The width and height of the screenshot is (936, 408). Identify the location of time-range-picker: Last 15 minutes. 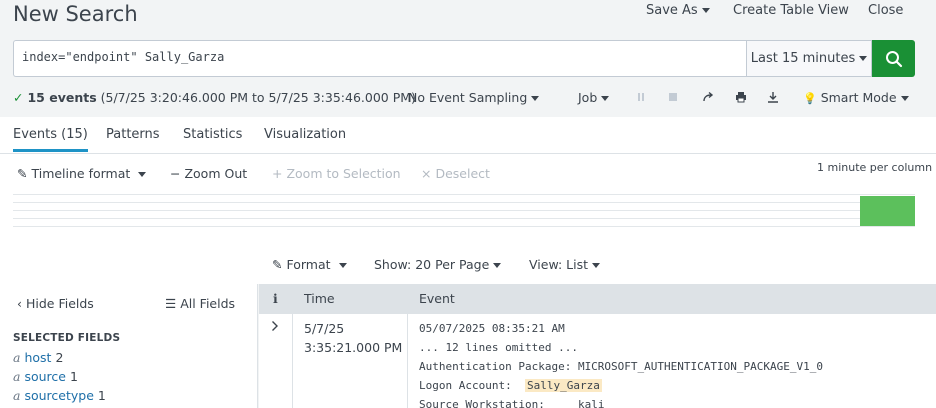
(809, 58).